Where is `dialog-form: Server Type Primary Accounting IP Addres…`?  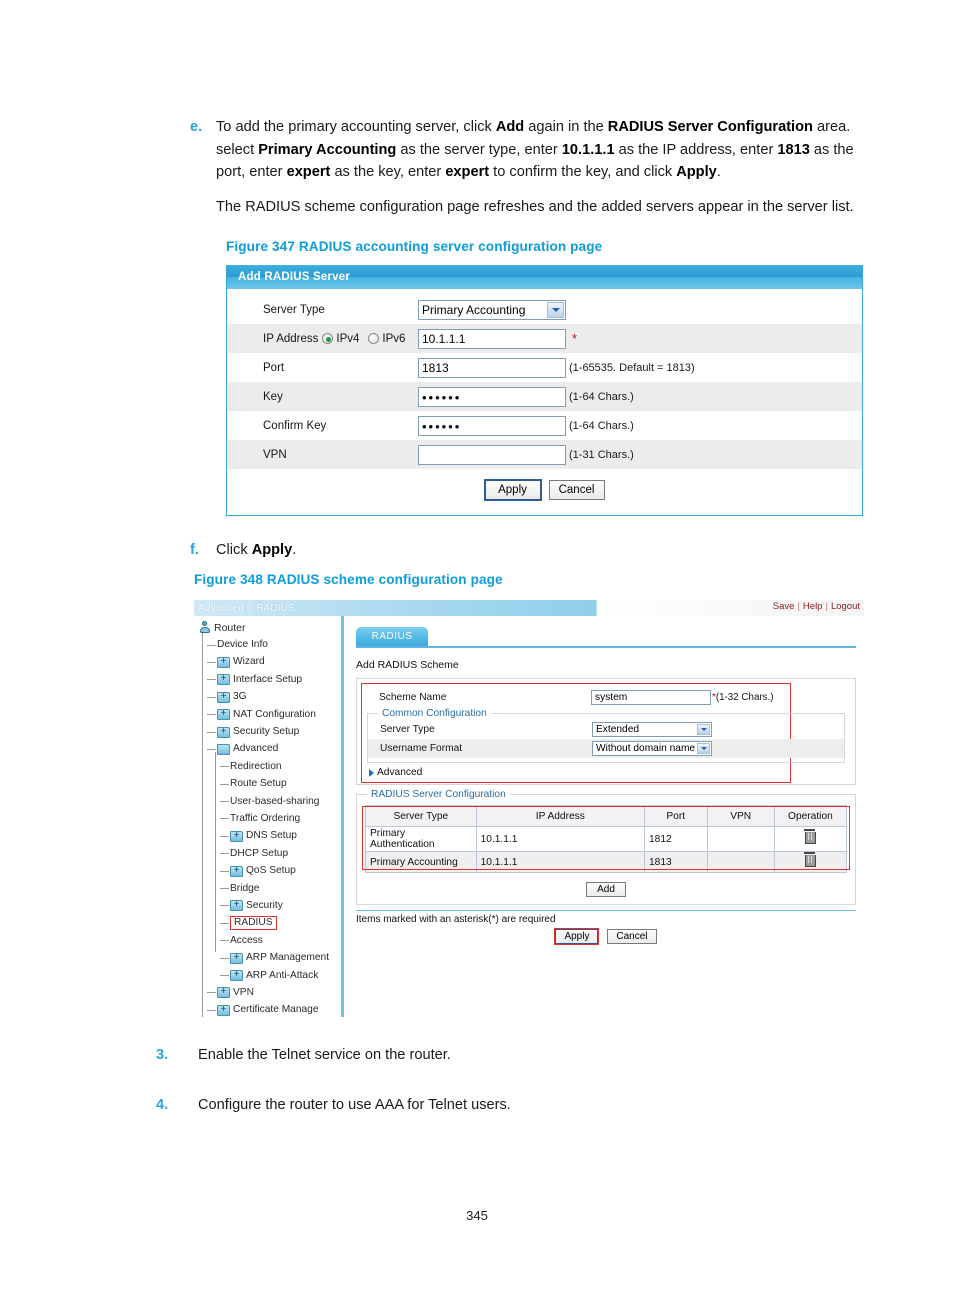
dialog-form: Server Type Primary Accounting IP Addres… is located at coordinates (544, 395).